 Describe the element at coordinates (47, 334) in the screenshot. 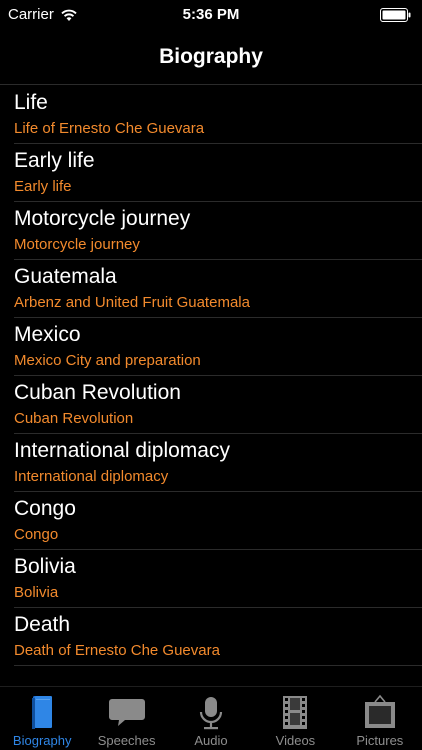

I see `list-item-title: Mexico` at that location.